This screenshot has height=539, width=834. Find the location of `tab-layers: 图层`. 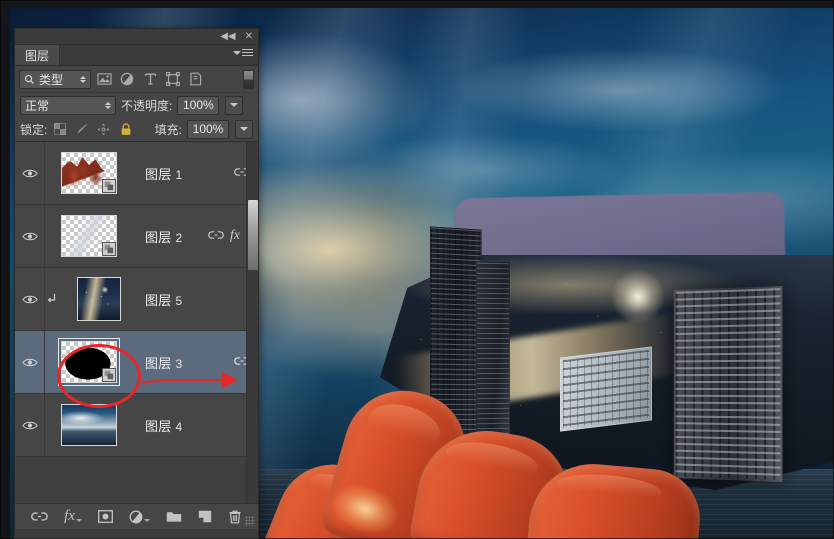

tab-layers: 图层 is located at coordinates (38, 55).